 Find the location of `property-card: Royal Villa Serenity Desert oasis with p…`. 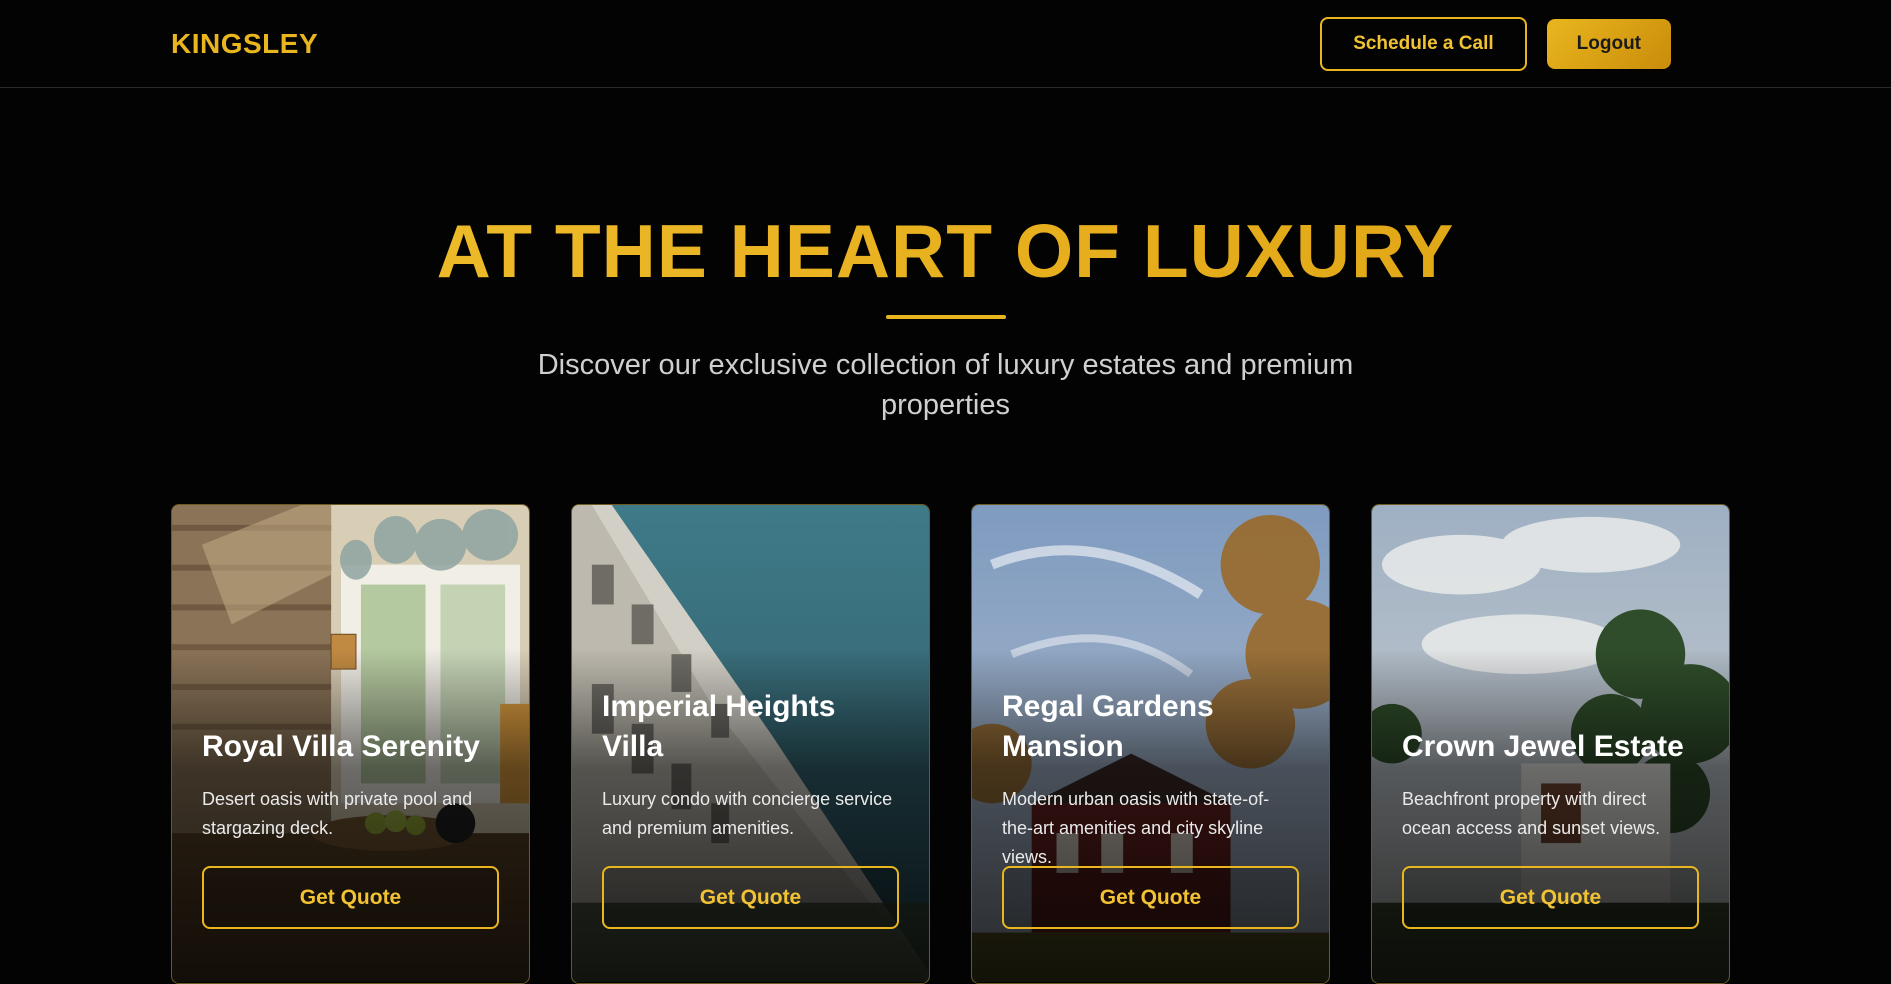

property-card: Royal Villa Serenity Desert oasis with p… is located at coordinates (350, 744).